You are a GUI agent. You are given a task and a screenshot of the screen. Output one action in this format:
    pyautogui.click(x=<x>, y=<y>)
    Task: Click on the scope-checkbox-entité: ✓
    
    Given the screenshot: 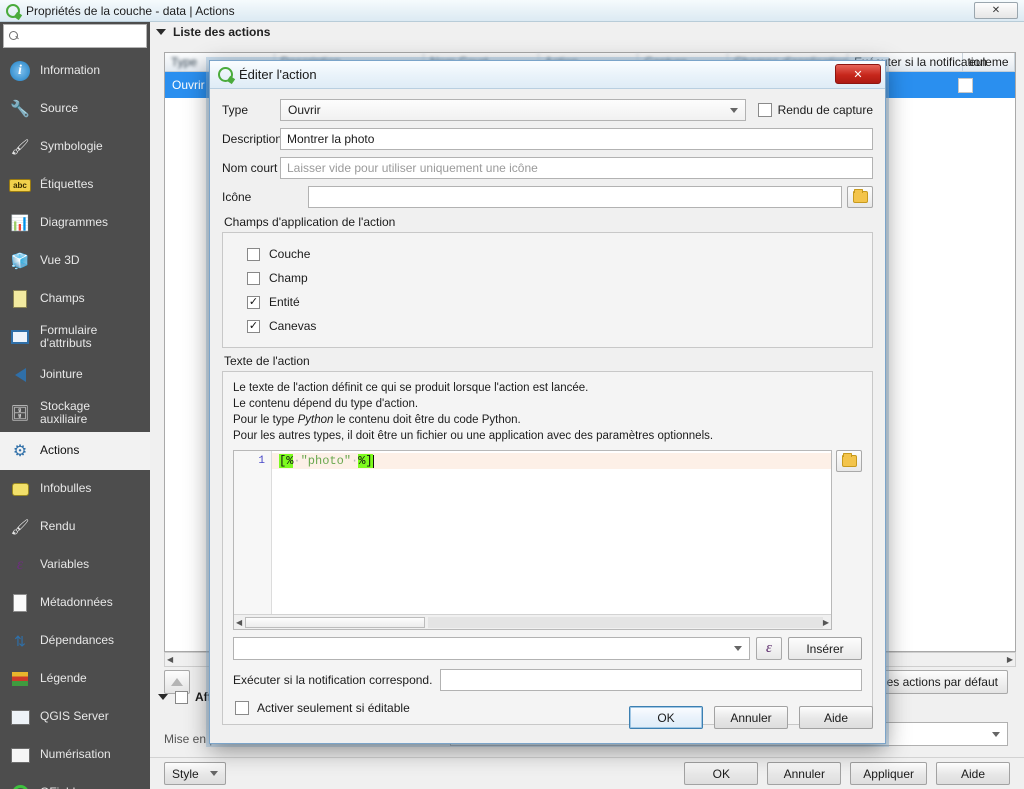 What is the action you would take?
    pyautogui.click(x=253, y=302)
    